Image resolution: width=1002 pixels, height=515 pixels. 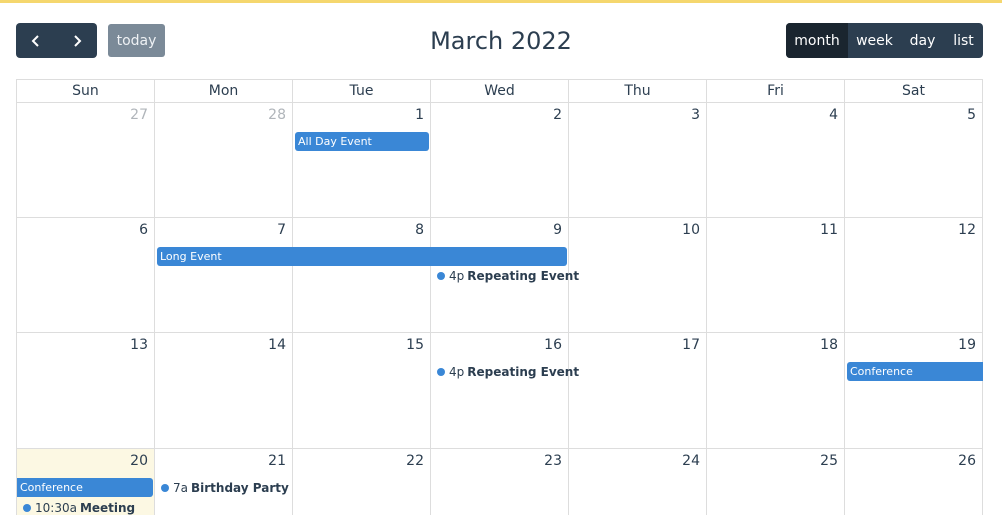 What do you see at coordinates (914, 391) in the screenshot?
I see `day-cell: 19` at bounding box center [914, 391].